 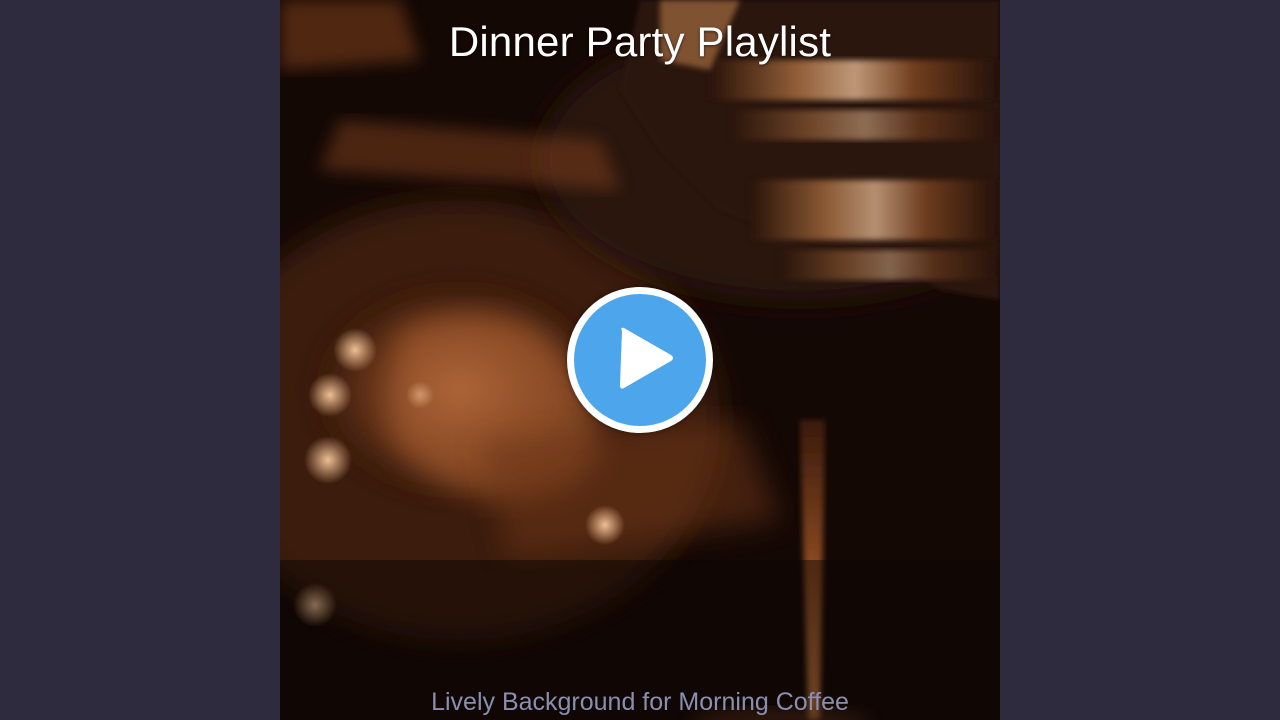 I want to click on play-button, so click(x=640, y=360).